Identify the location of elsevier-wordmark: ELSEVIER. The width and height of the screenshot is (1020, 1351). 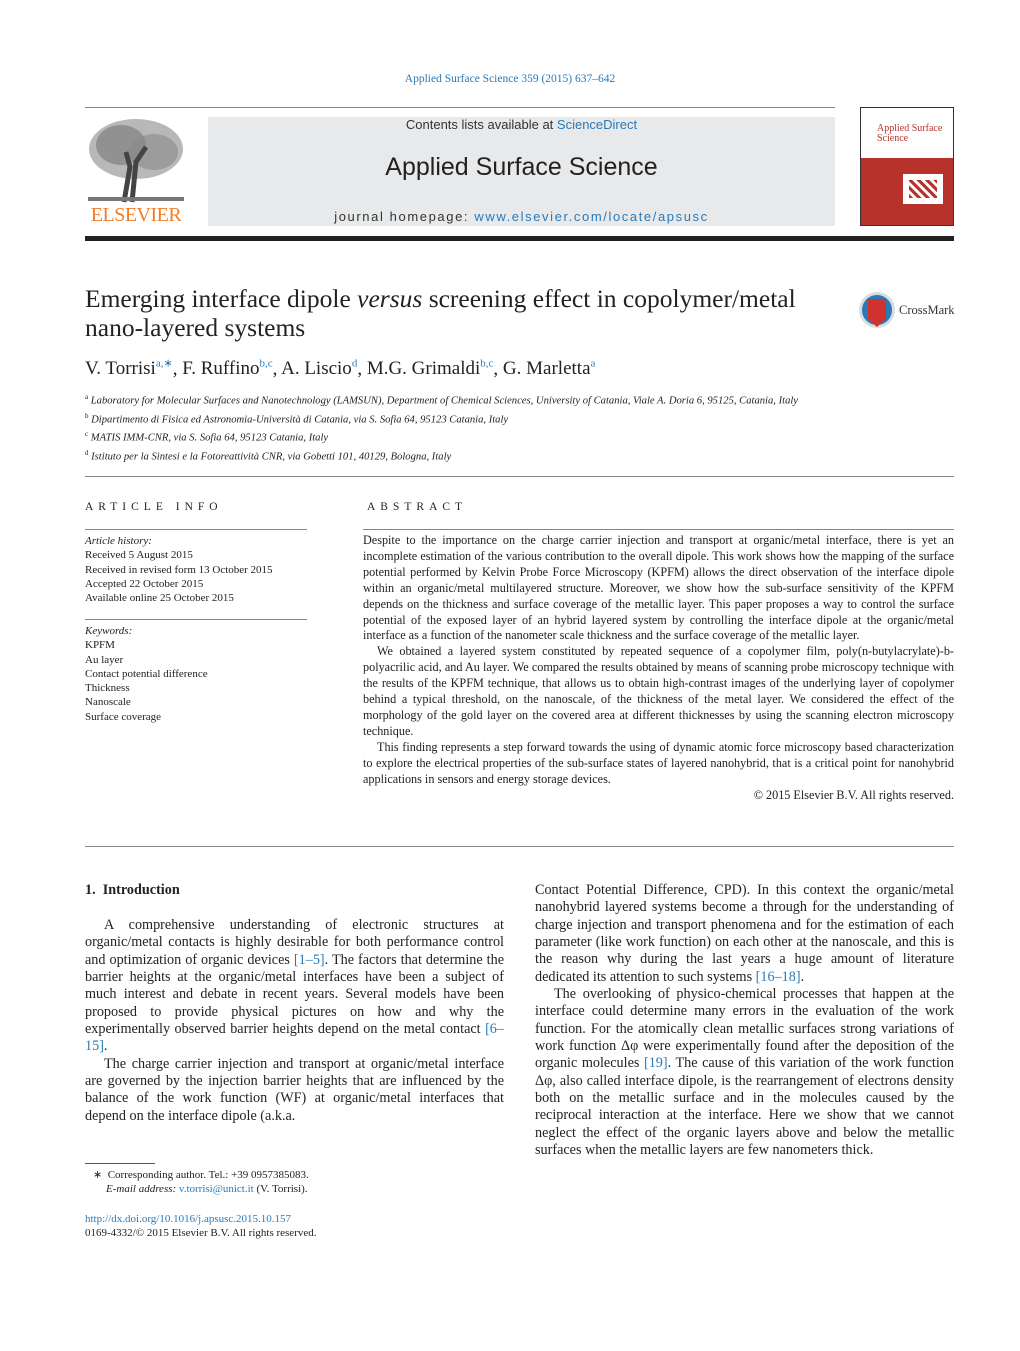
(136, 215).